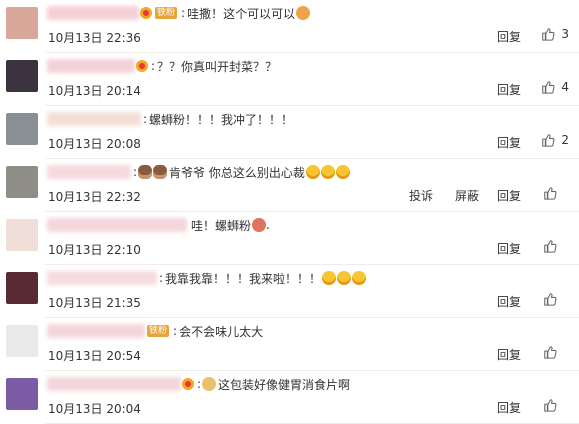 This screenshot has height=424, width=579. Describe the element at coordinates (289, 79) in the screenshot. I see `comment-row: : ？？你真叫开封菜？？ 10月13日 20:14 回复 4` at that location.